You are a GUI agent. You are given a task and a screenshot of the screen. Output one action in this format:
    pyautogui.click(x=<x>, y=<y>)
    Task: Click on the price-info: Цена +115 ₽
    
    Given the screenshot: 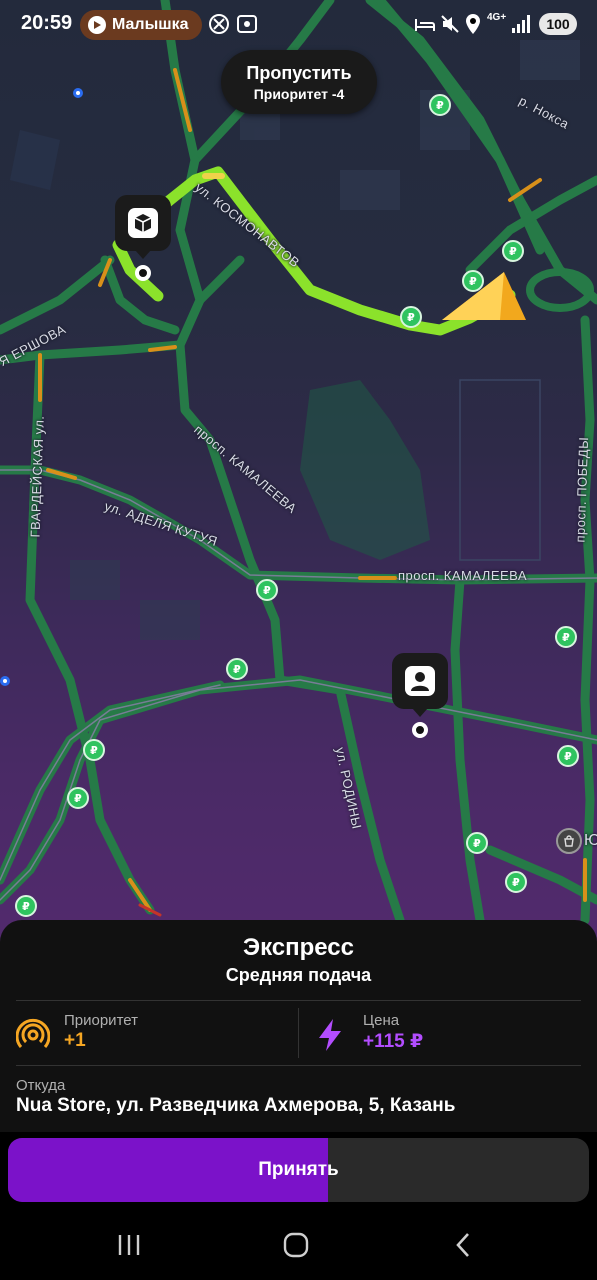 What is the action you would take?
    pyautogui.click(x=445, y=1037)
    